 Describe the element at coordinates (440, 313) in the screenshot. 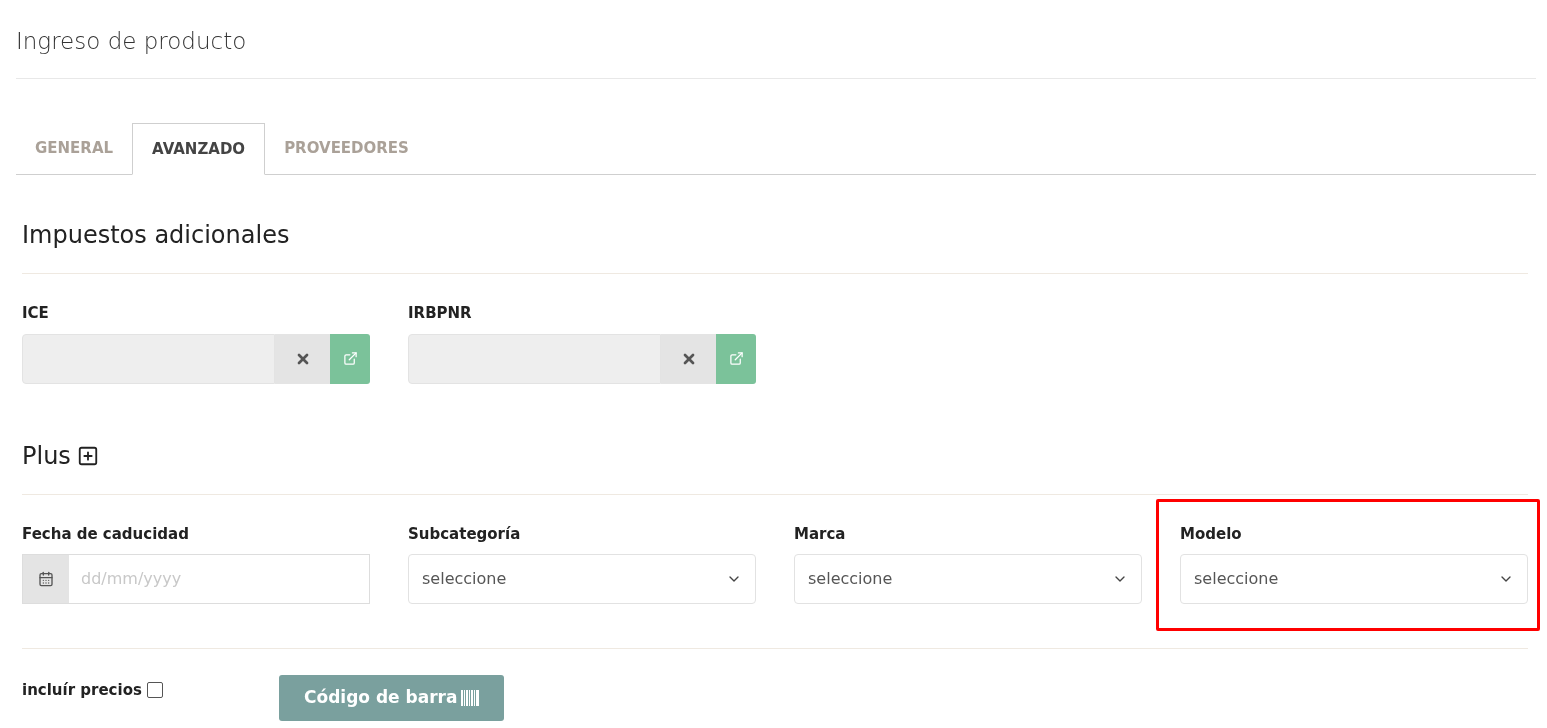

I see `field-label: IRBPNR` at that location.